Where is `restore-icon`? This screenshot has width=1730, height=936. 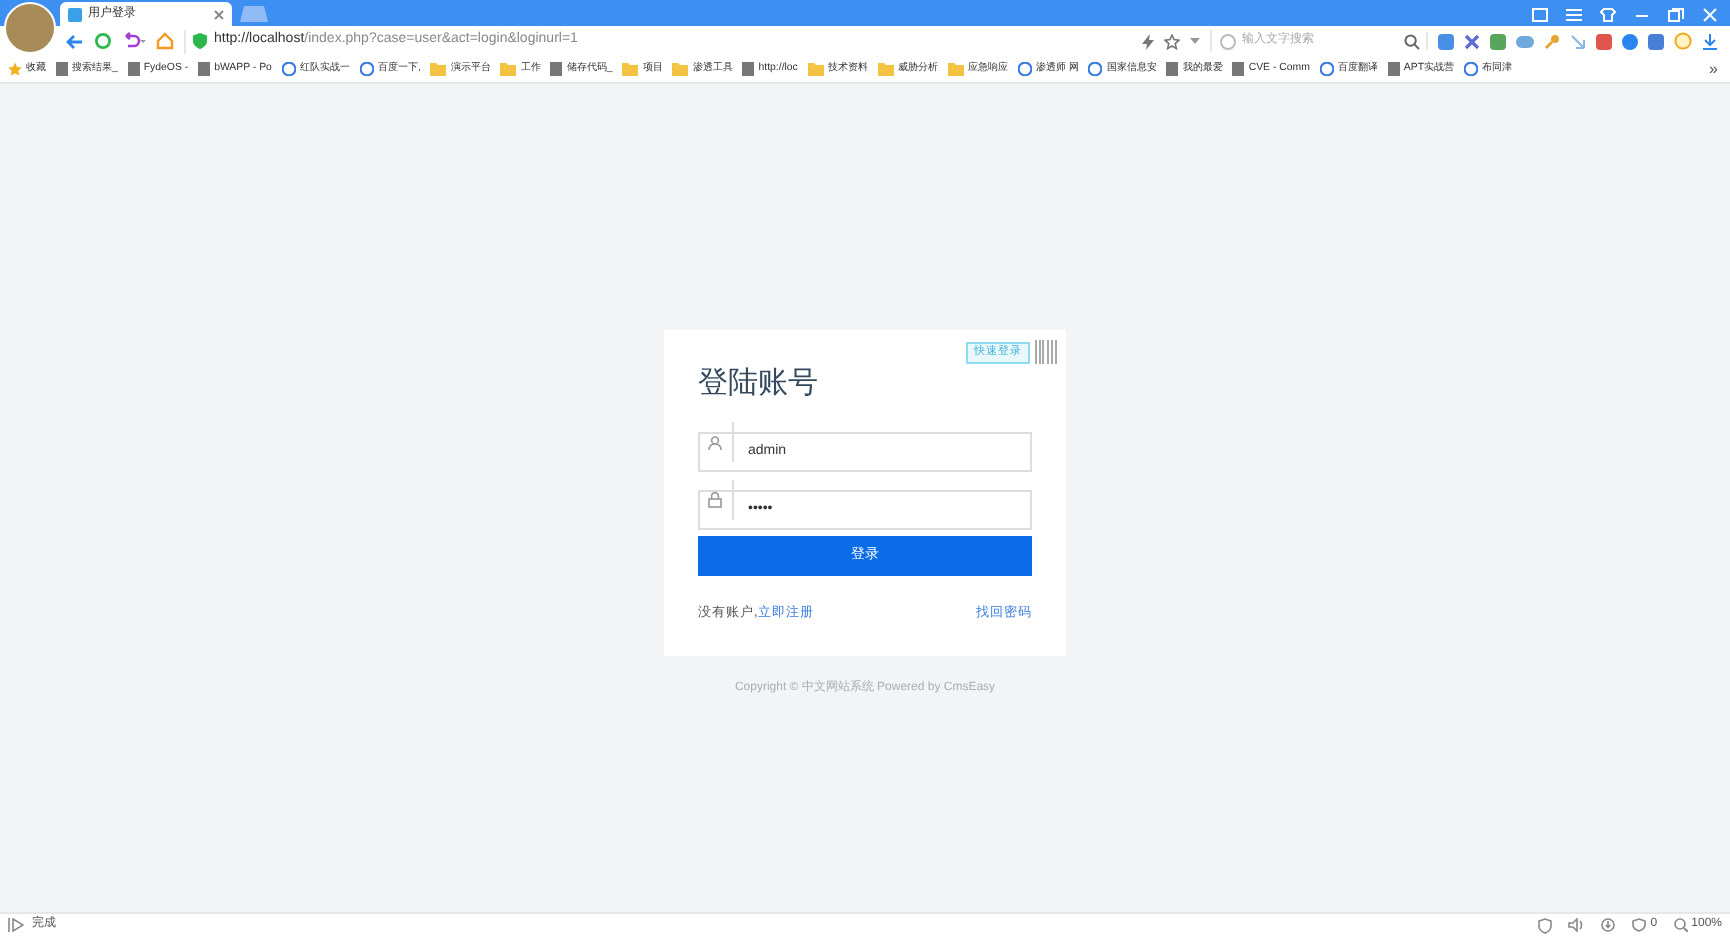 restore-icon is located at coordinates (1676, 14).